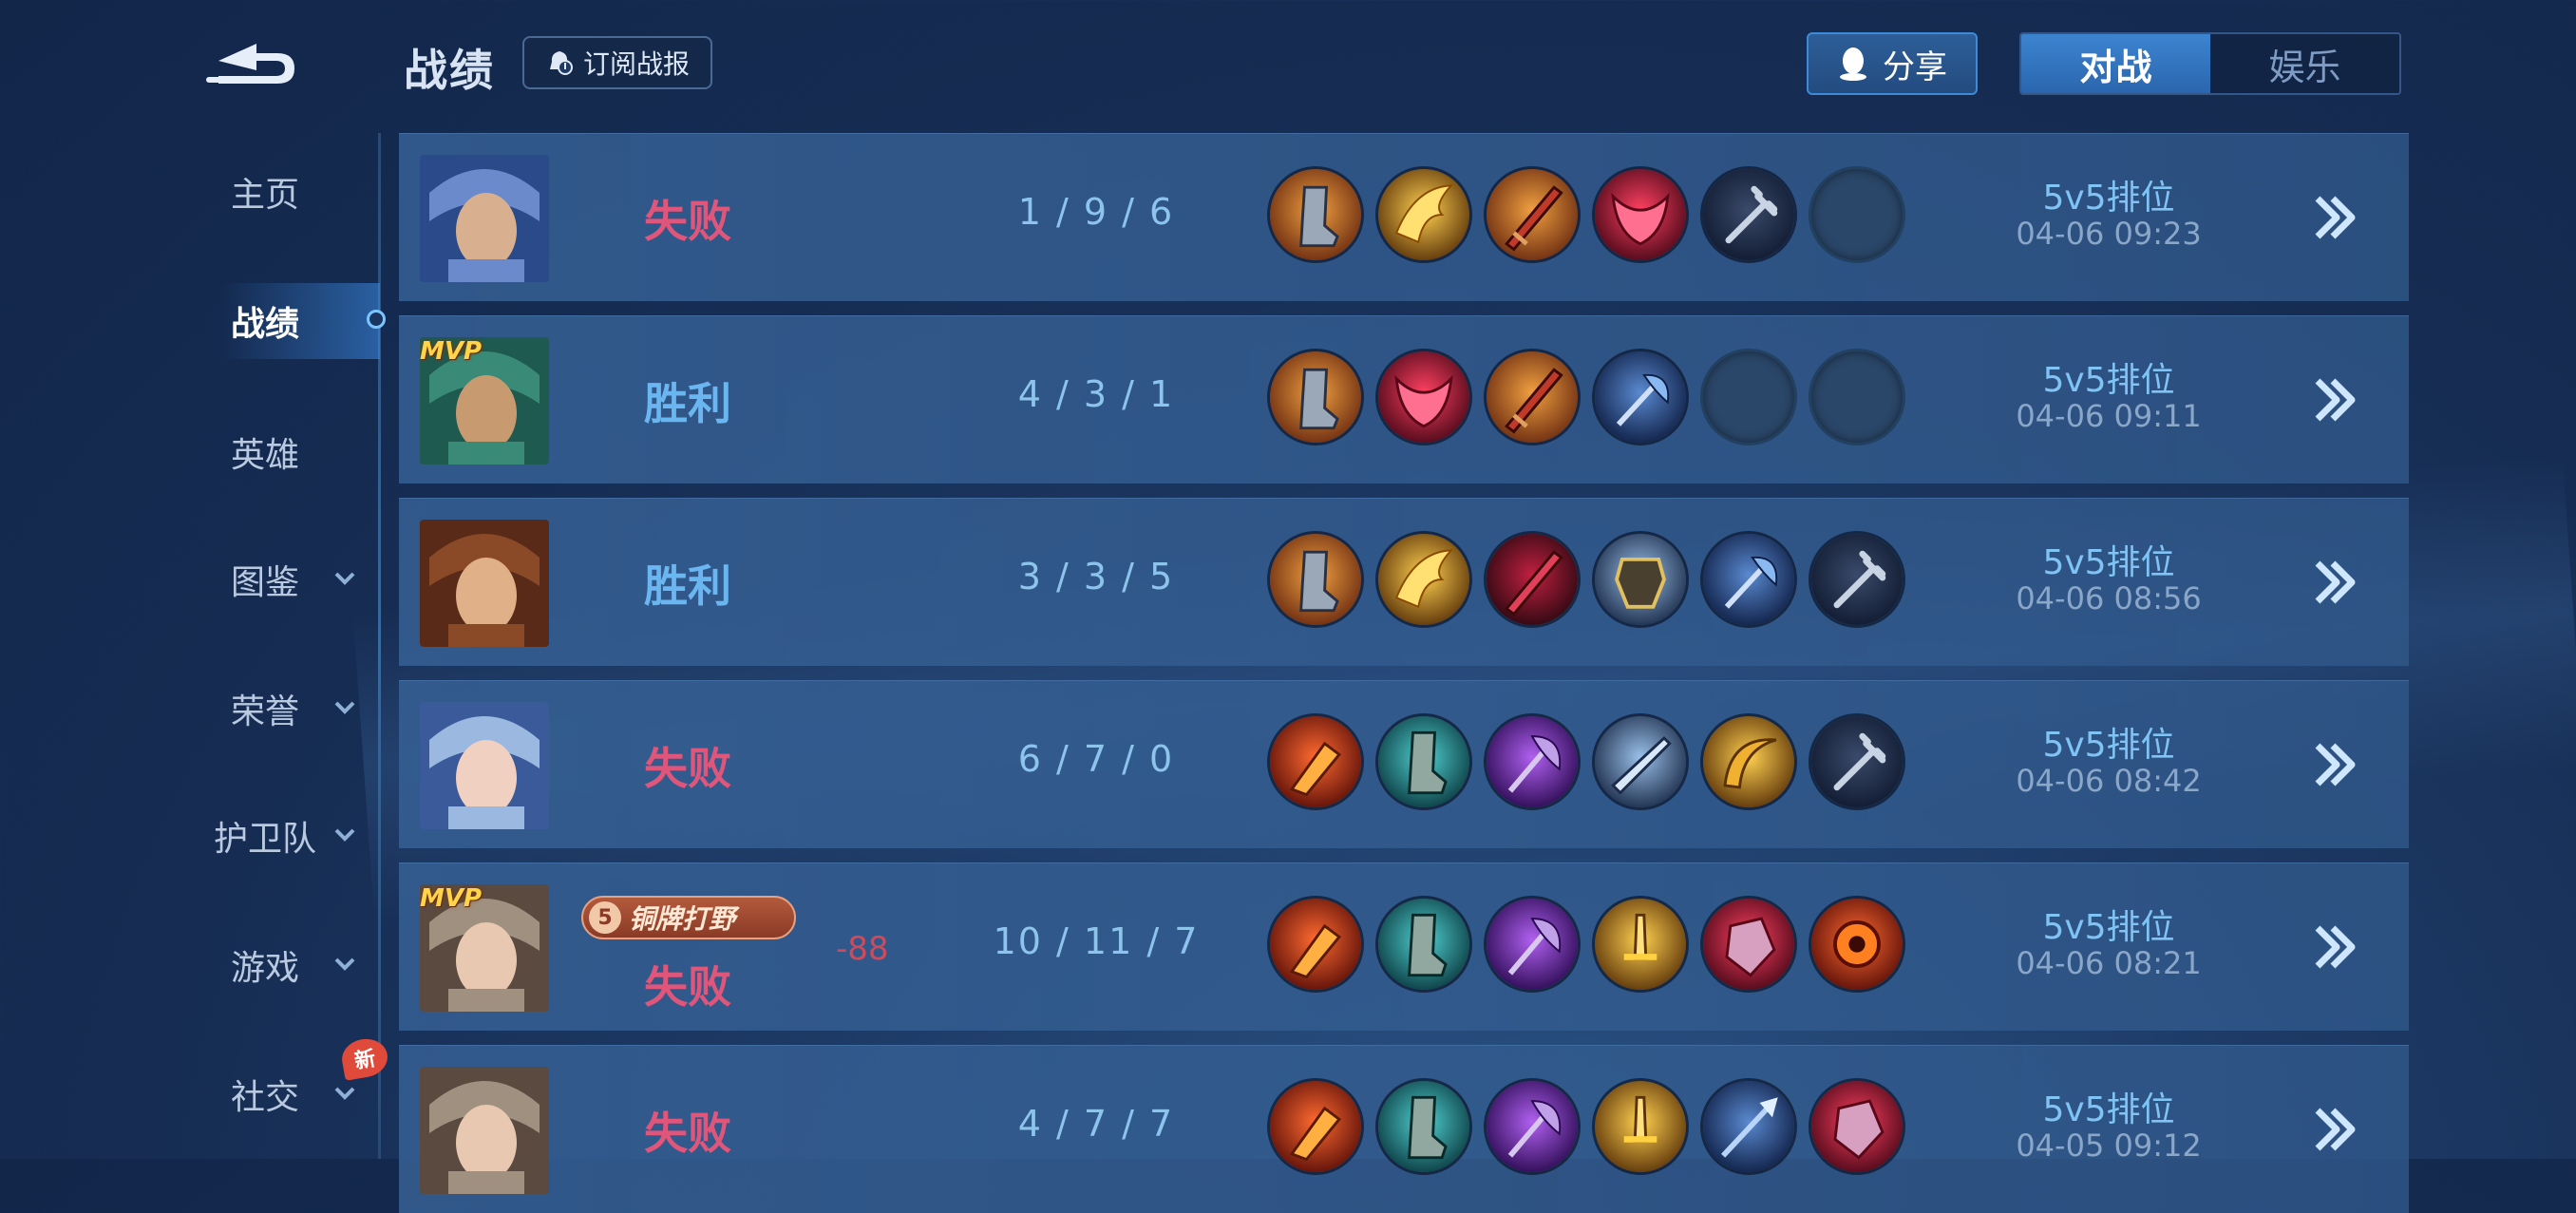 The height and width of the screenshot is (1213, 2576). I want to click on kda-stats: 3 / 3 / 5, so click(1096, 576).